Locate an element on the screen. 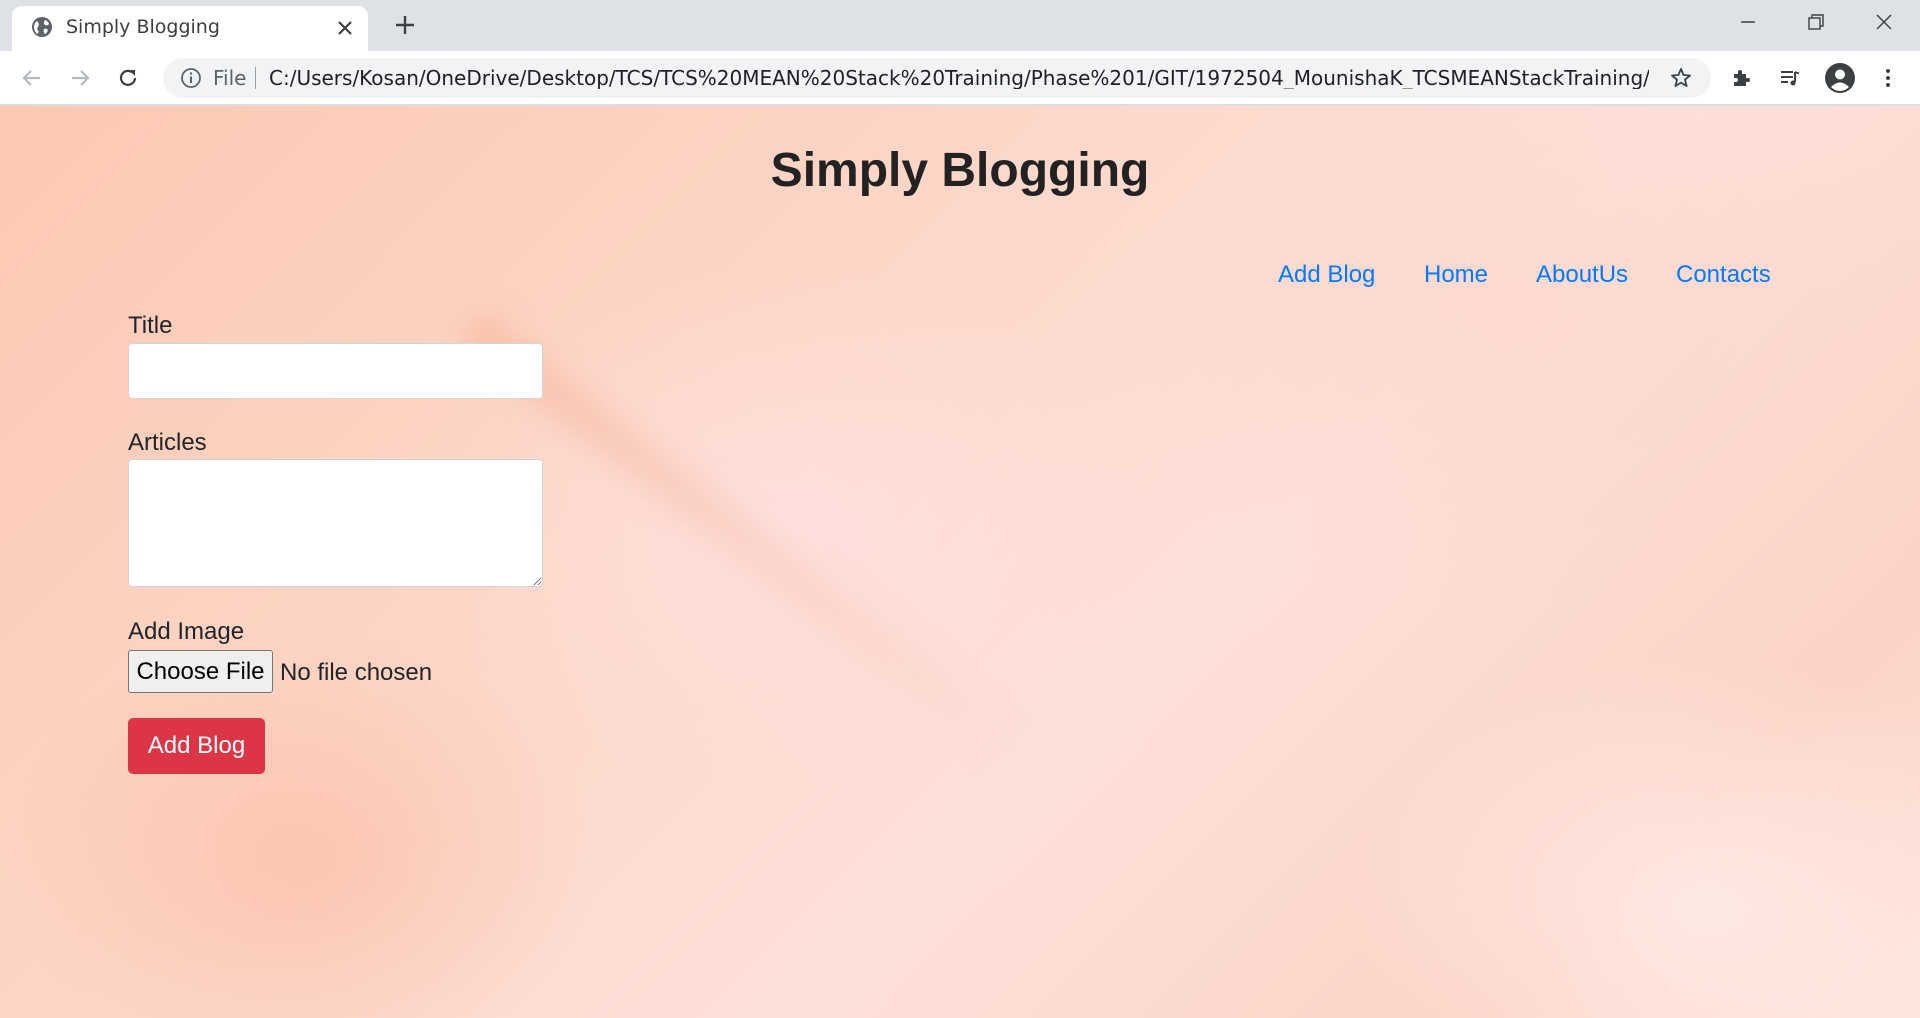 Image resolution: width=1920 pixels, height=1018 pixels. restore-icon is located at coordinates (1816, 22).